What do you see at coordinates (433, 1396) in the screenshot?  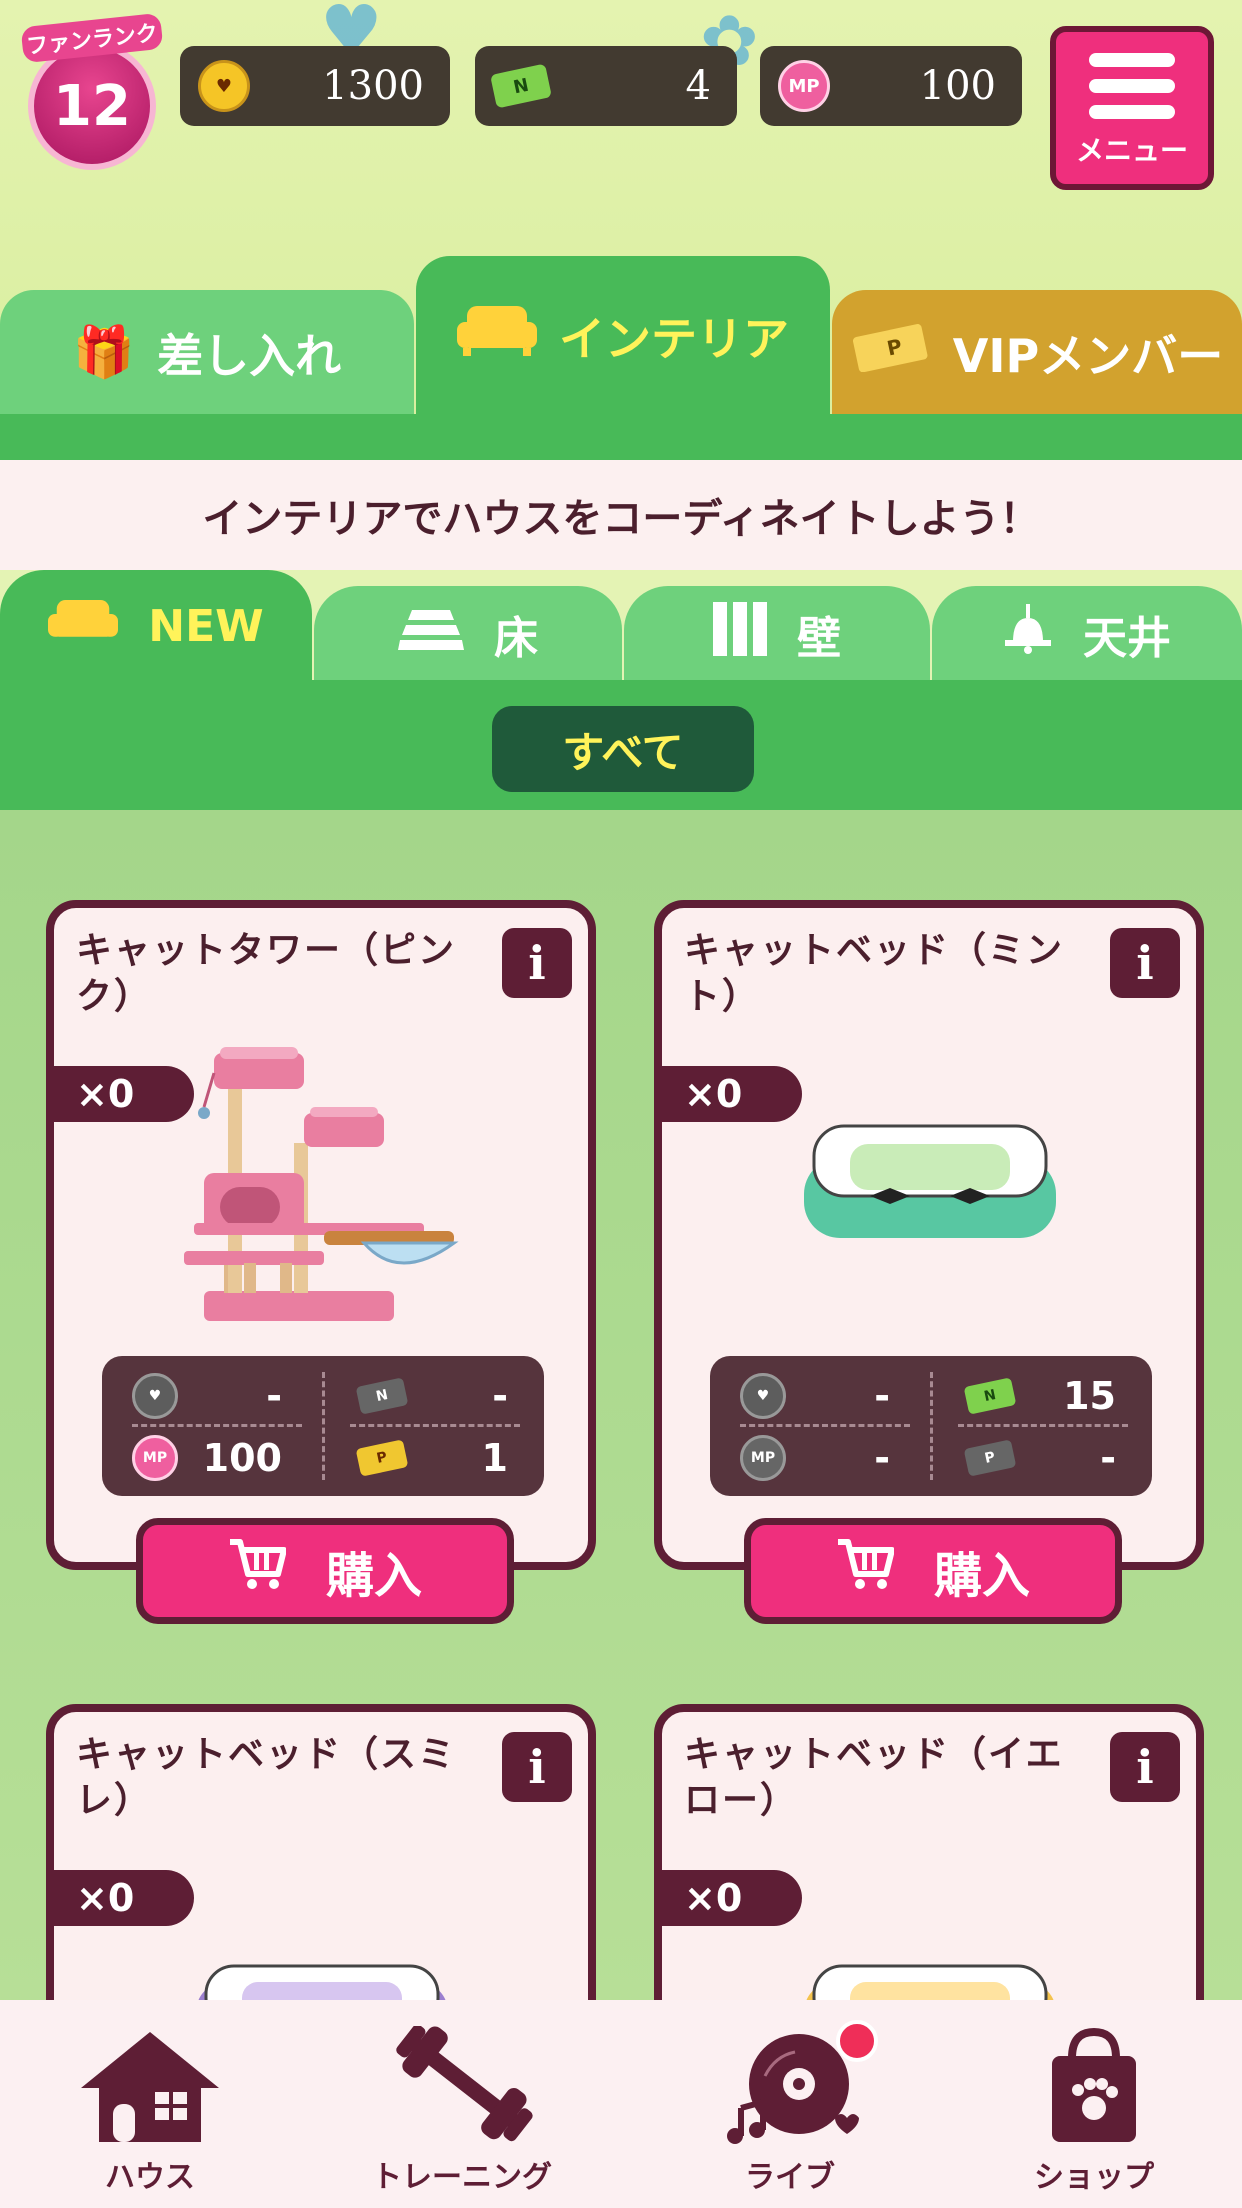 I see `price-n-ticket: N -` at bounding box center [433, 1396].